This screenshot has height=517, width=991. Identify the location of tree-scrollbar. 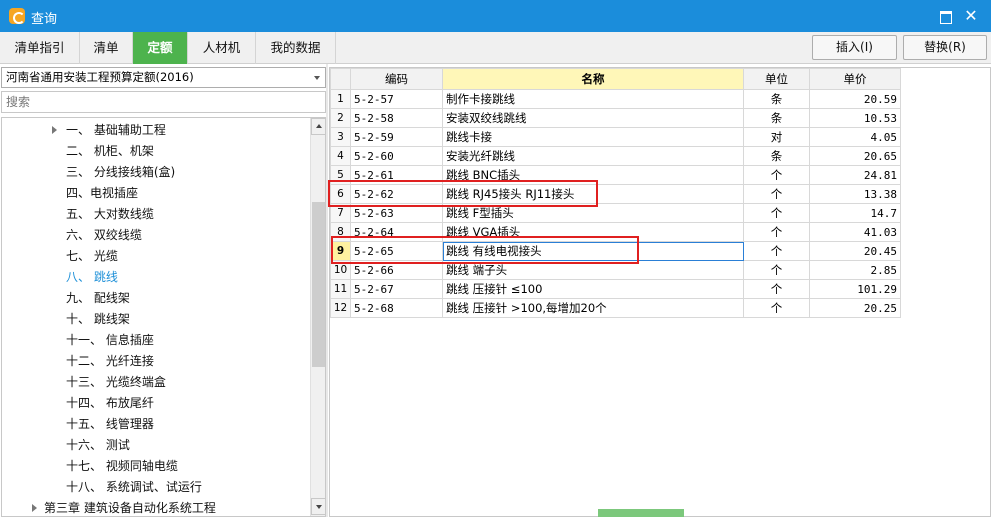
(317, 317).